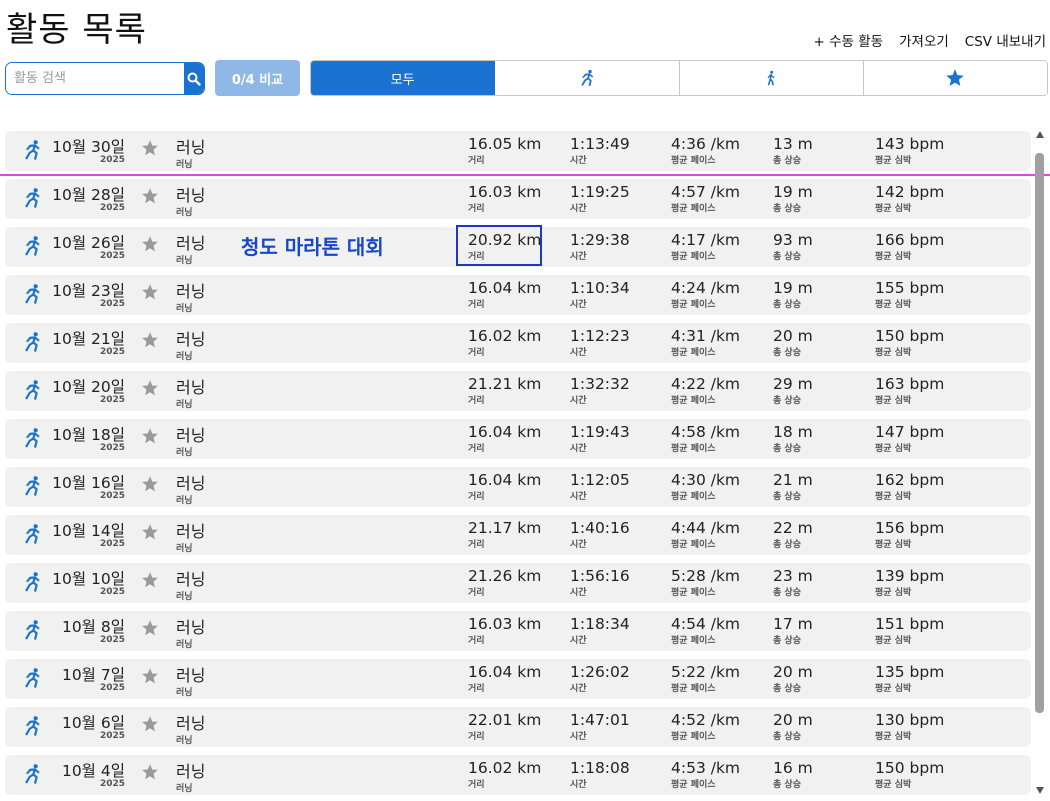 This screenshot has height=801, width=1050. Describe the element at coordinates (909, 438) in the screenshot. I see `stat-heart-rate: 147 bpm 평균 심박` at that location.